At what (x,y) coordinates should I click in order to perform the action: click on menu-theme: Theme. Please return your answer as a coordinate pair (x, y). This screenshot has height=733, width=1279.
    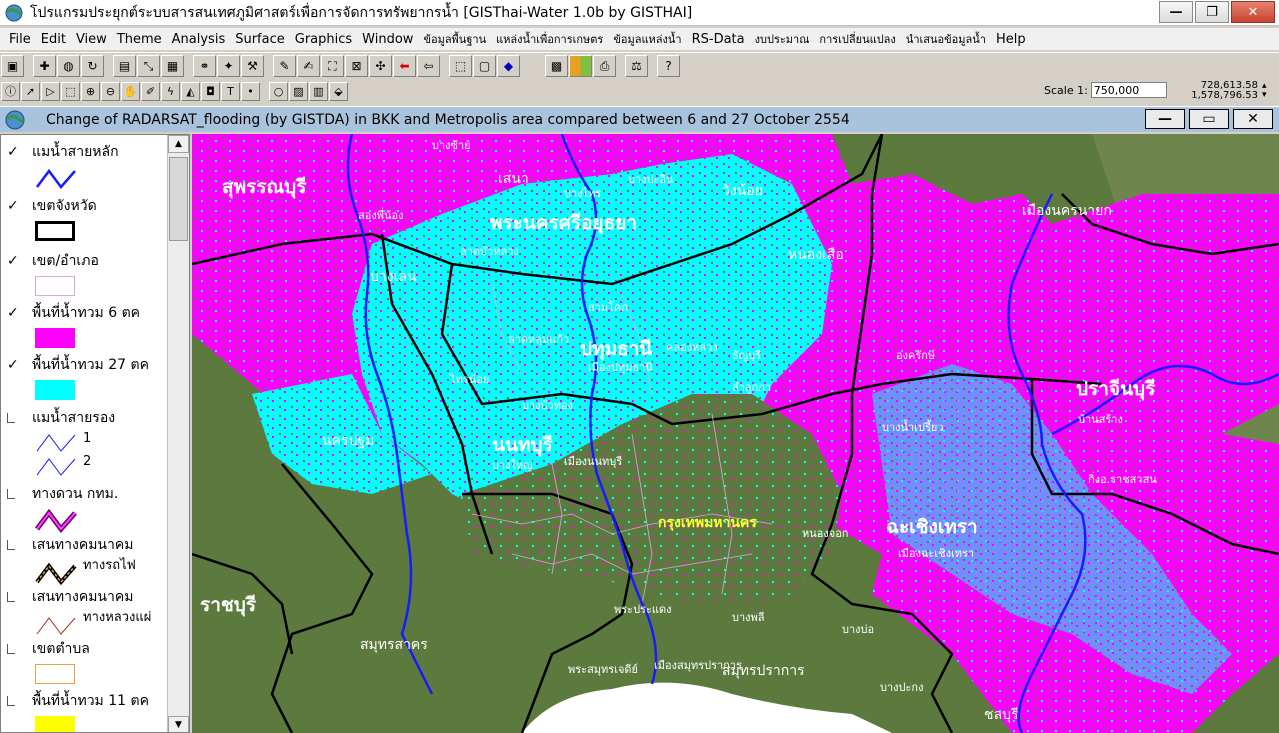
    Looking at the image, I should click on (139, 39).